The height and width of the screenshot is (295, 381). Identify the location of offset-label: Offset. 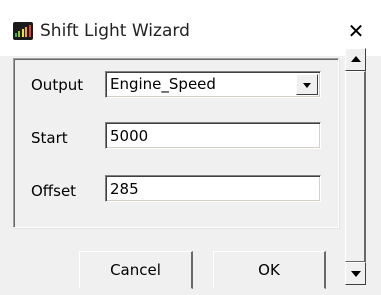
(54, 191).